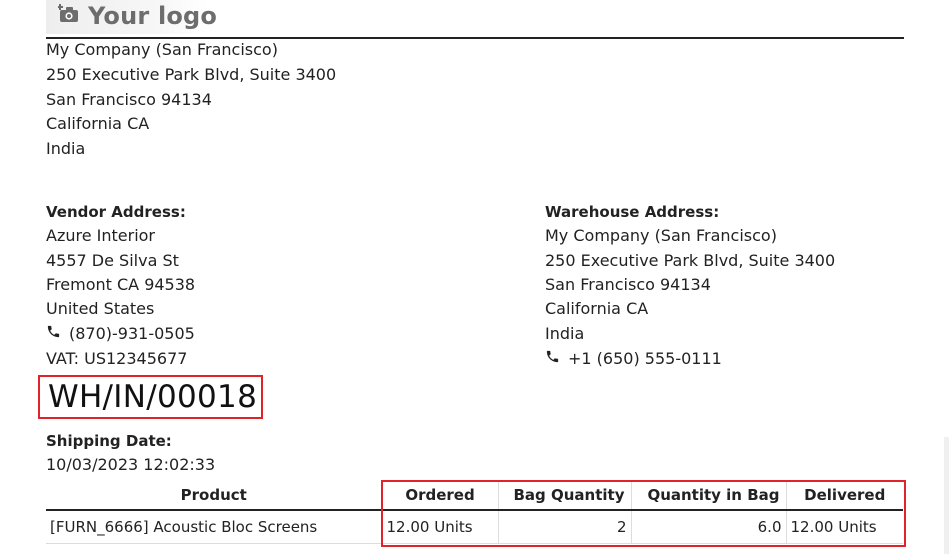 The width and height of the screenshot is (949, 554). Describe the element at coordinates (101, 235) in the screenshot. I see `vendor-address-line: Azure Interior` at that location.